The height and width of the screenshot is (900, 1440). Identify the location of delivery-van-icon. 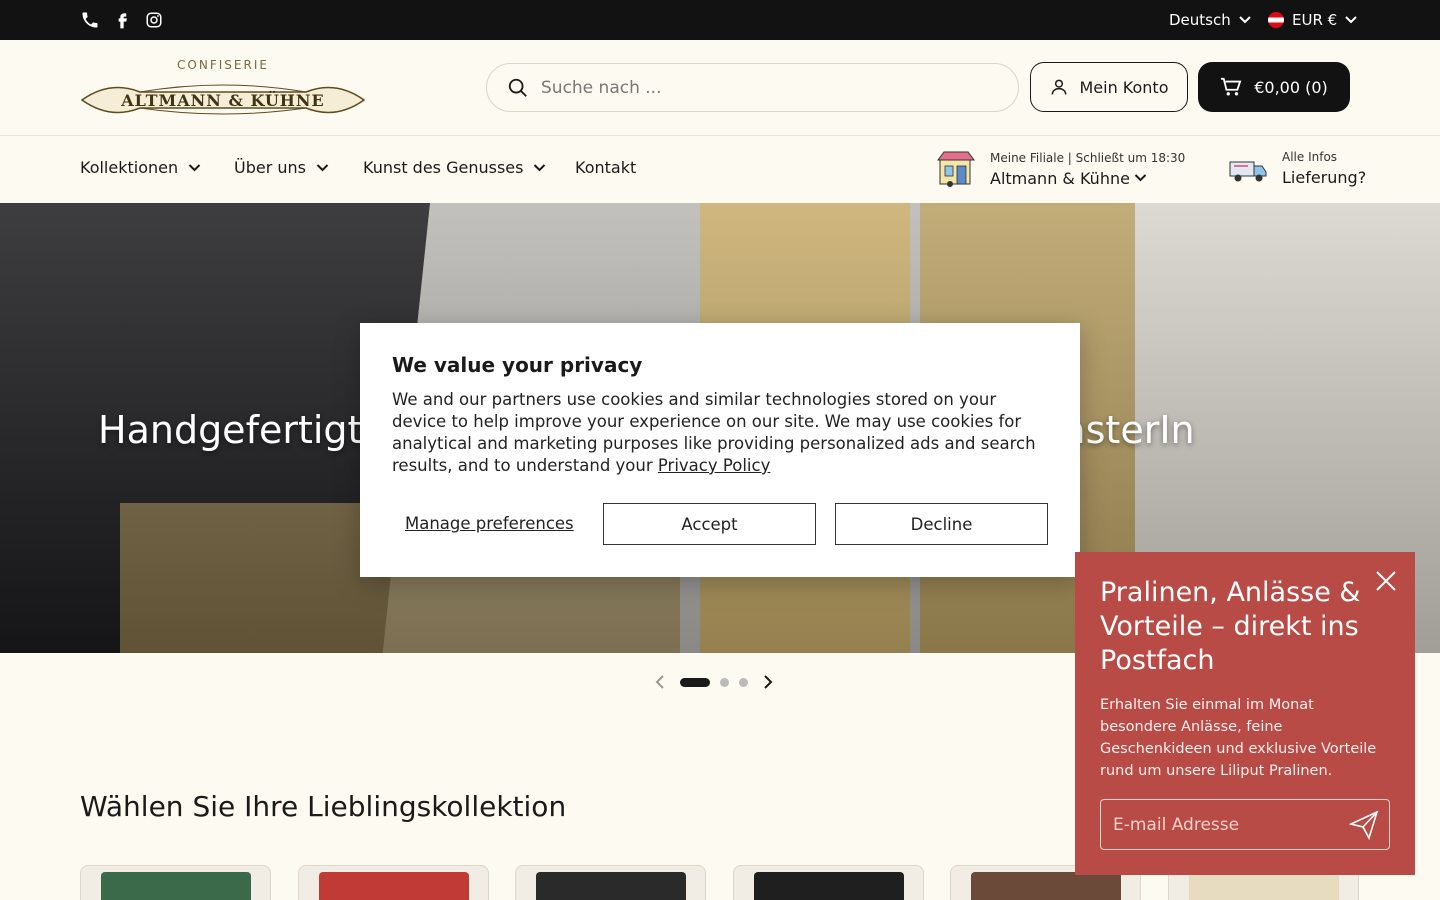
(1248, 171).